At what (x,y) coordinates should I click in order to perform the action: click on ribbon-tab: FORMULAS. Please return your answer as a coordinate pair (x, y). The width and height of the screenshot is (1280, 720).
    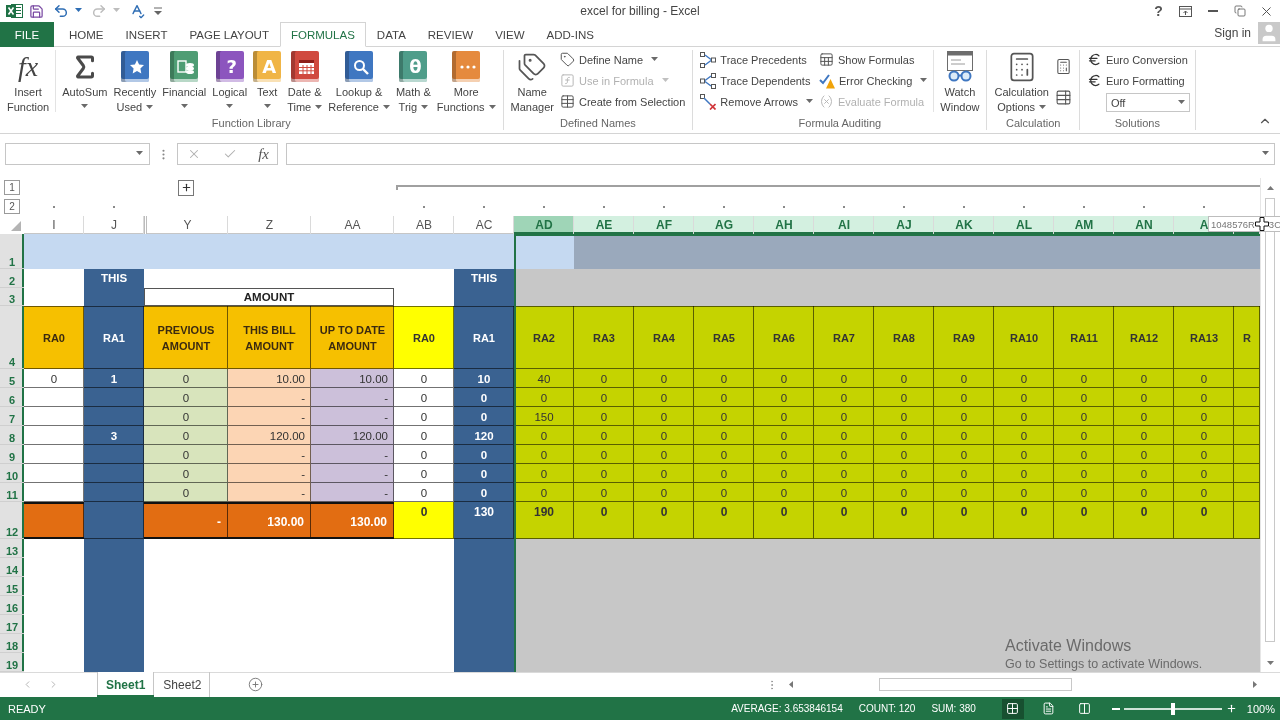
    Looking at the image, I should click on (322, 34).